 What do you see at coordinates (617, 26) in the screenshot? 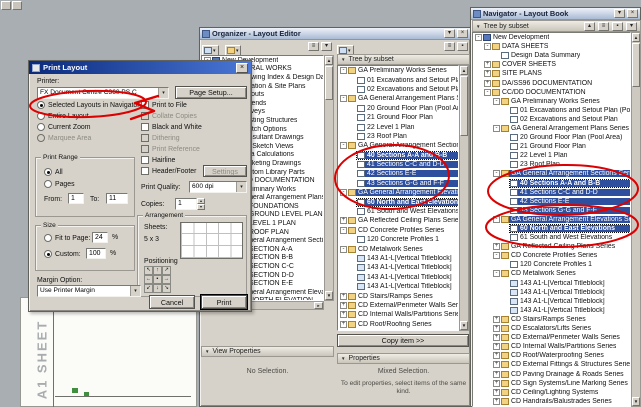
I see `settings-icon: ▪` at bounding box center [617, 26].